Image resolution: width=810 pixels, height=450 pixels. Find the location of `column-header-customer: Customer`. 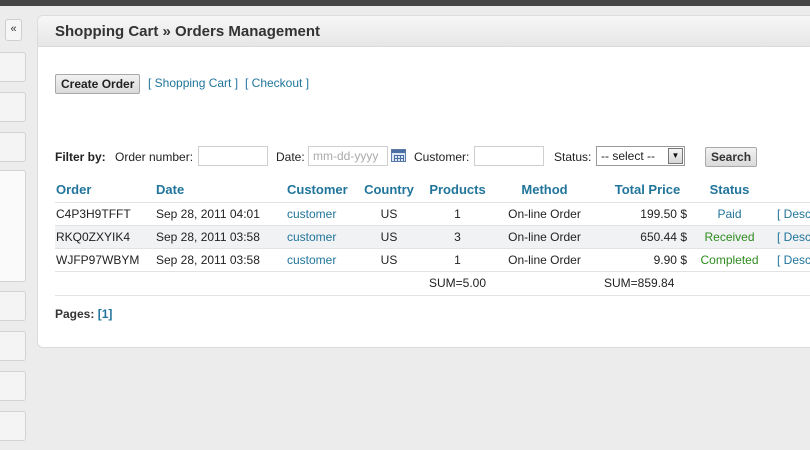

column-header-customer: Customer is located at coordinates (317, 190).